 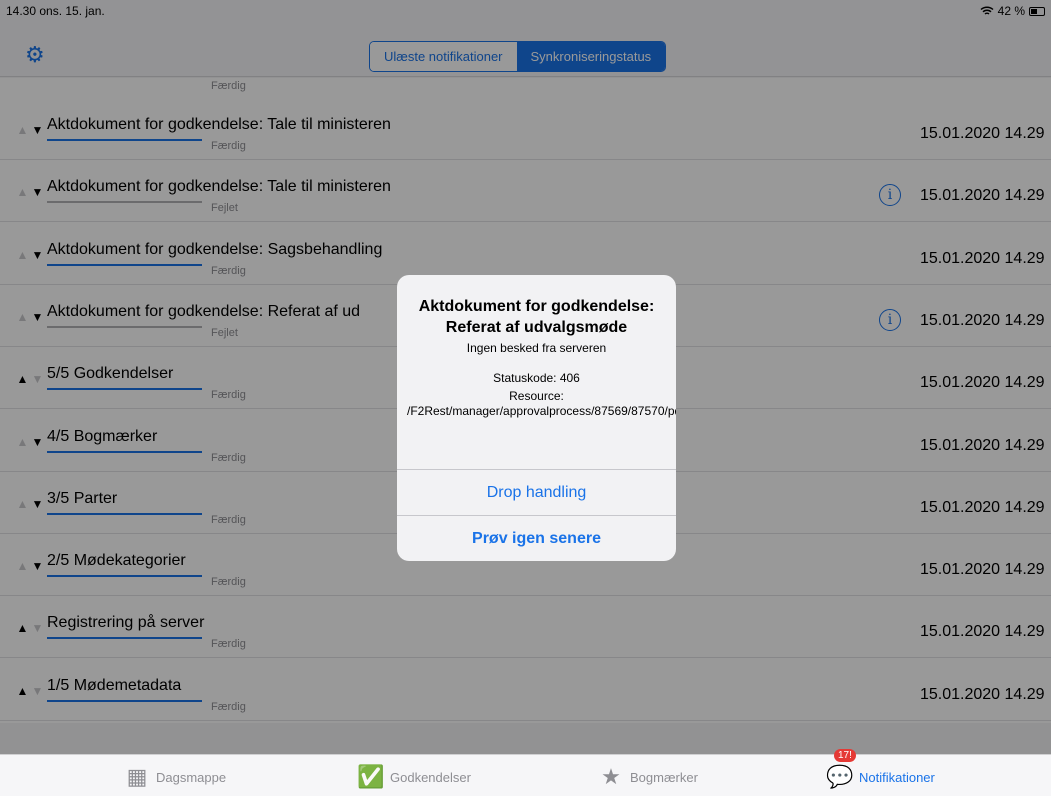 I want to click on tab-notifikationer: 💬 Notifikationer, so click(x=880, y=777).